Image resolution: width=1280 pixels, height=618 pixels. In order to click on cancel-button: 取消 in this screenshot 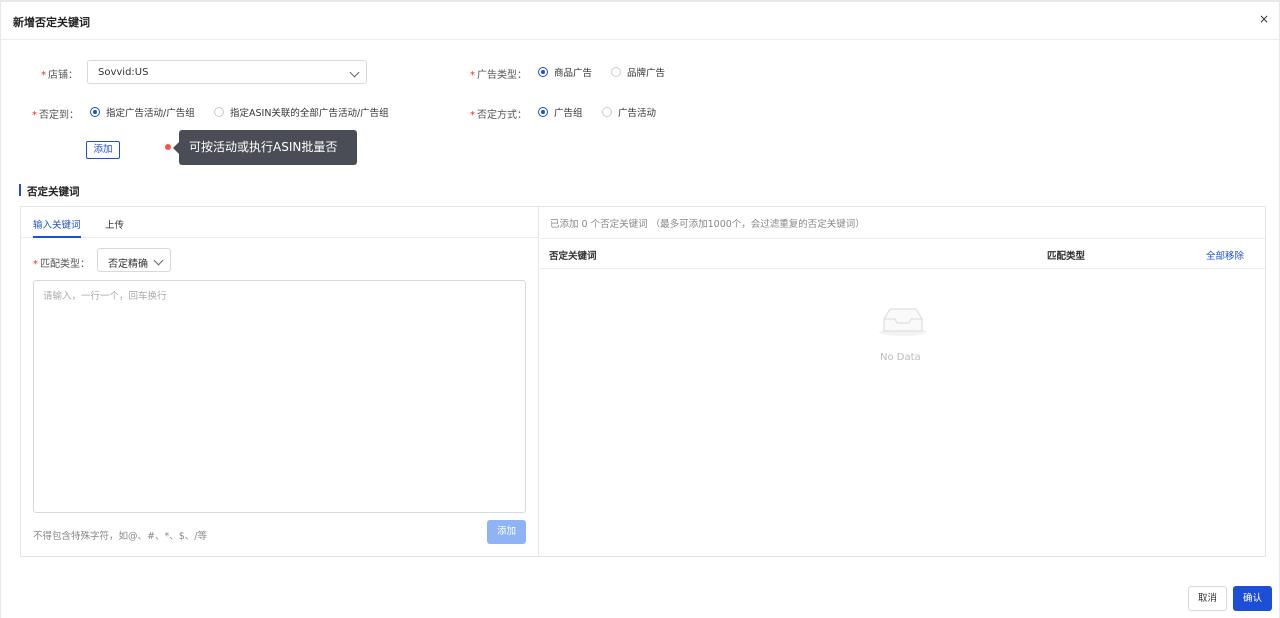, I will do `click(1207, 598)`.